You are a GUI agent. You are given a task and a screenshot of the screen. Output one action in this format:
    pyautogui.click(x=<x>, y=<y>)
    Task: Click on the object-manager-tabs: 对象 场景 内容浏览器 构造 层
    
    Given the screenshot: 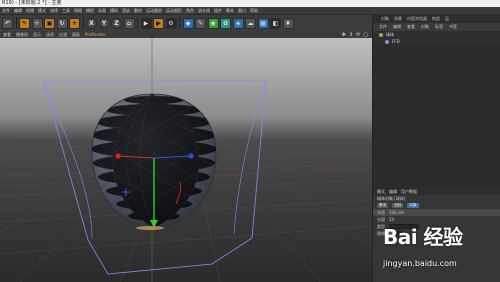 What is the action you would take?
    pyautogui.click(x=436, y=19)
    